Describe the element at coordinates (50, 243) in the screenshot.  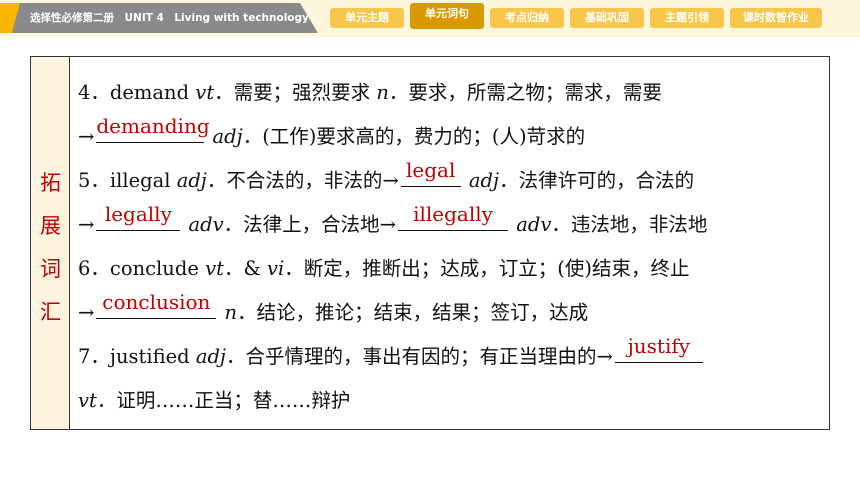
I see `side-label: 拓 展 词 汇` at that location.